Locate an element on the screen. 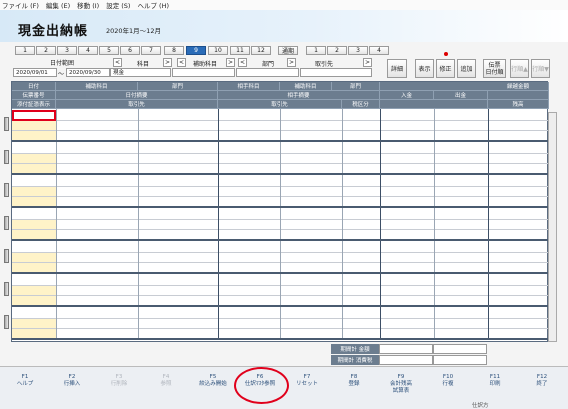 The height and width of the screenshot is (409, 568). fkey-f11: F11 印刷 is located at coordinates (495, 385).